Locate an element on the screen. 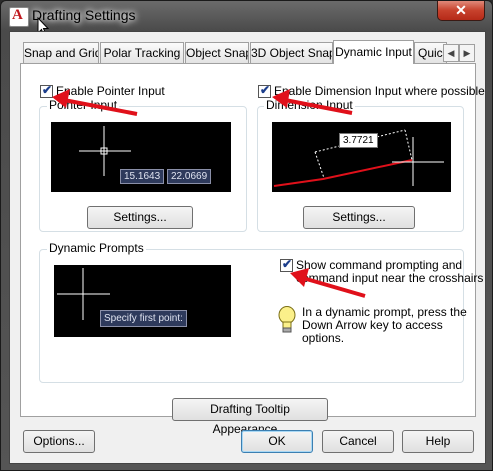 The height and width of the screenshot is (471, 493). app-icon-glyph: A is located at coordinates (17, 15).